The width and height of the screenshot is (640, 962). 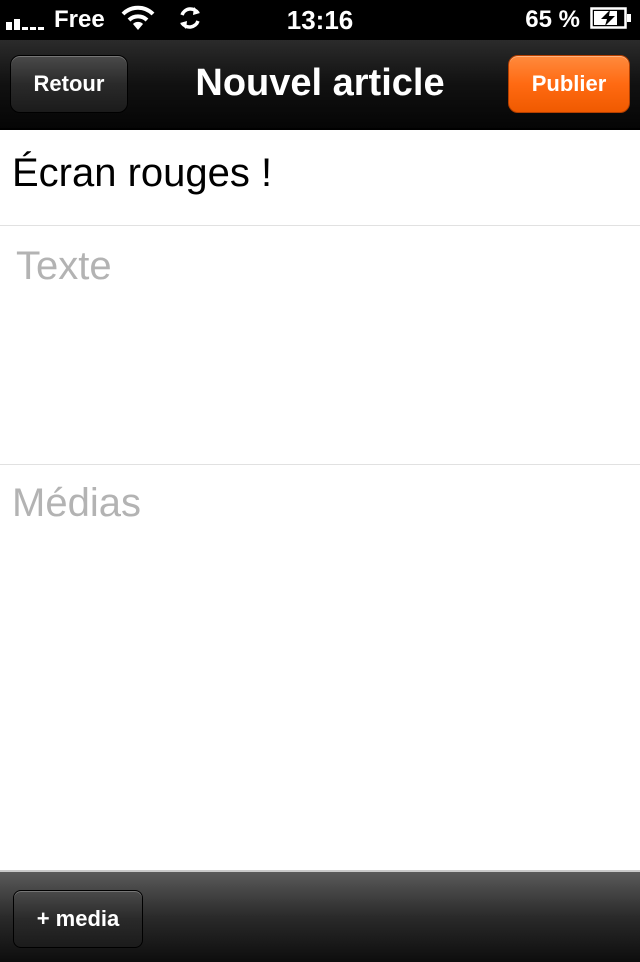 I want to click on back-button: Retour, so click(x=69, y=84).